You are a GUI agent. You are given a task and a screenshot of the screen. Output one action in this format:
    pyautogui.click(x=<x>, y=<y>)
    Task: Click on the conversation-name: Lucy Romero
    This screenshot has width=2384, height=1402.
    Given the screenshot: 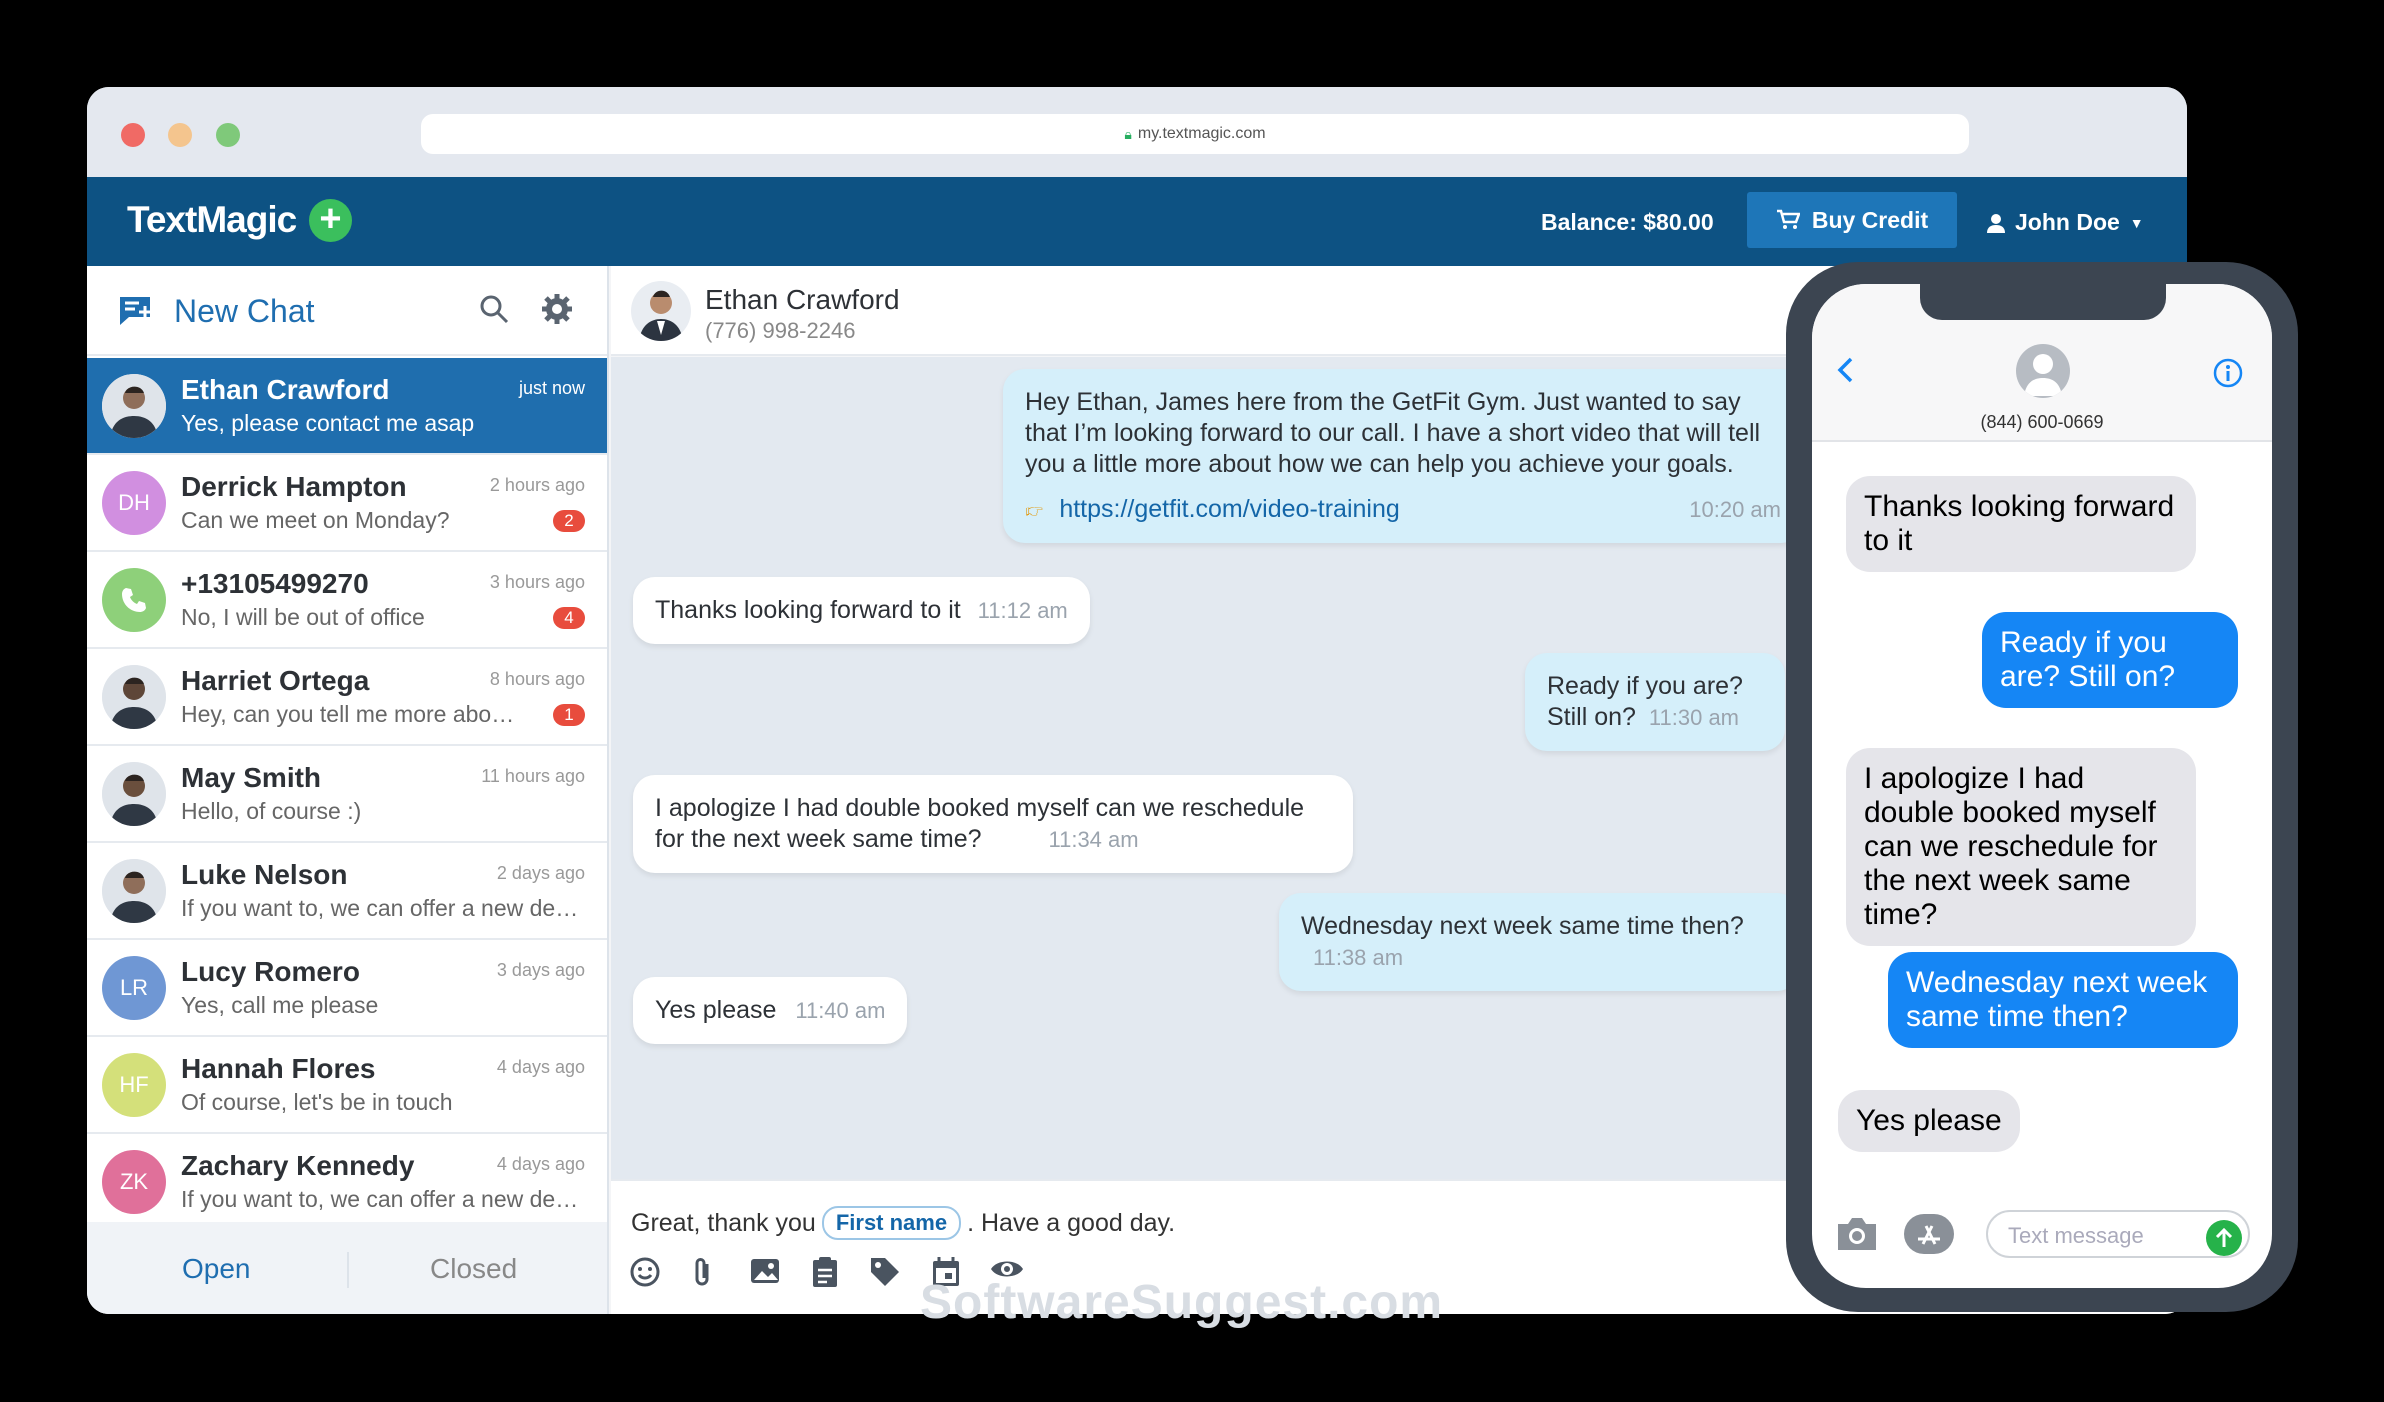 What is the action you would take?
    pyautogui.click(x=270, y=971)
    